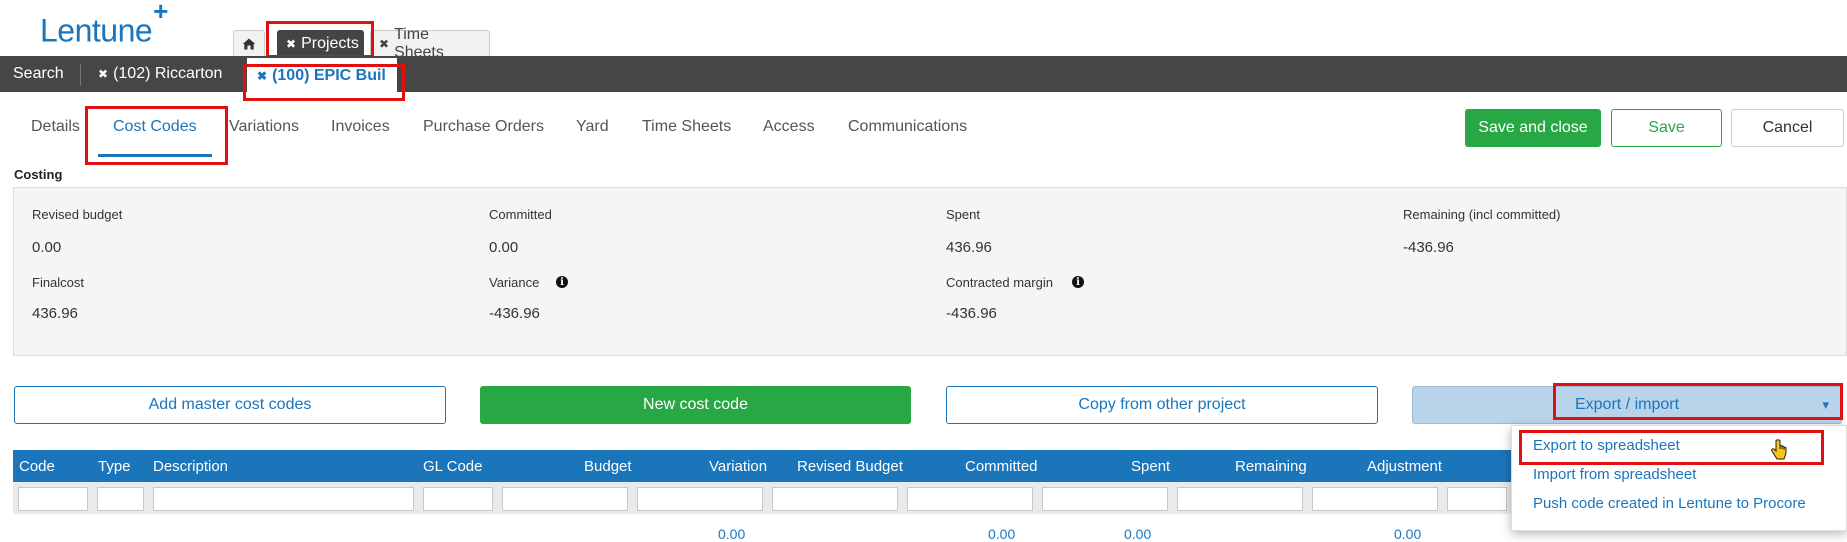  Describe the element at coordinates (1666, 128) in the screenshot. I see `save-button: Save` at that location.